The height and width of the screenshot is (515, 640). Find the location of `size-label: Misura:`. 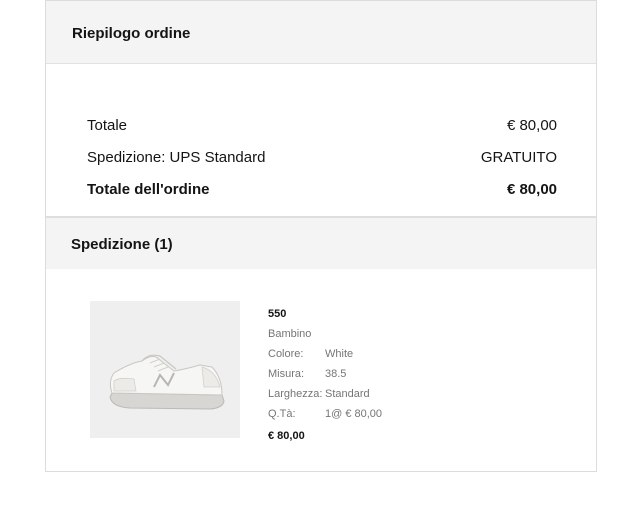

size-label: Misura: is located at coordinates (286, 374).